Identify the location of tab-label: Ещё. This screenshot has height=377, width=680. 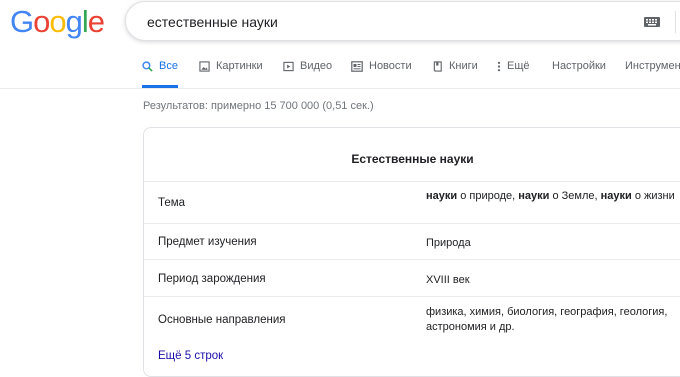
(518, 66).